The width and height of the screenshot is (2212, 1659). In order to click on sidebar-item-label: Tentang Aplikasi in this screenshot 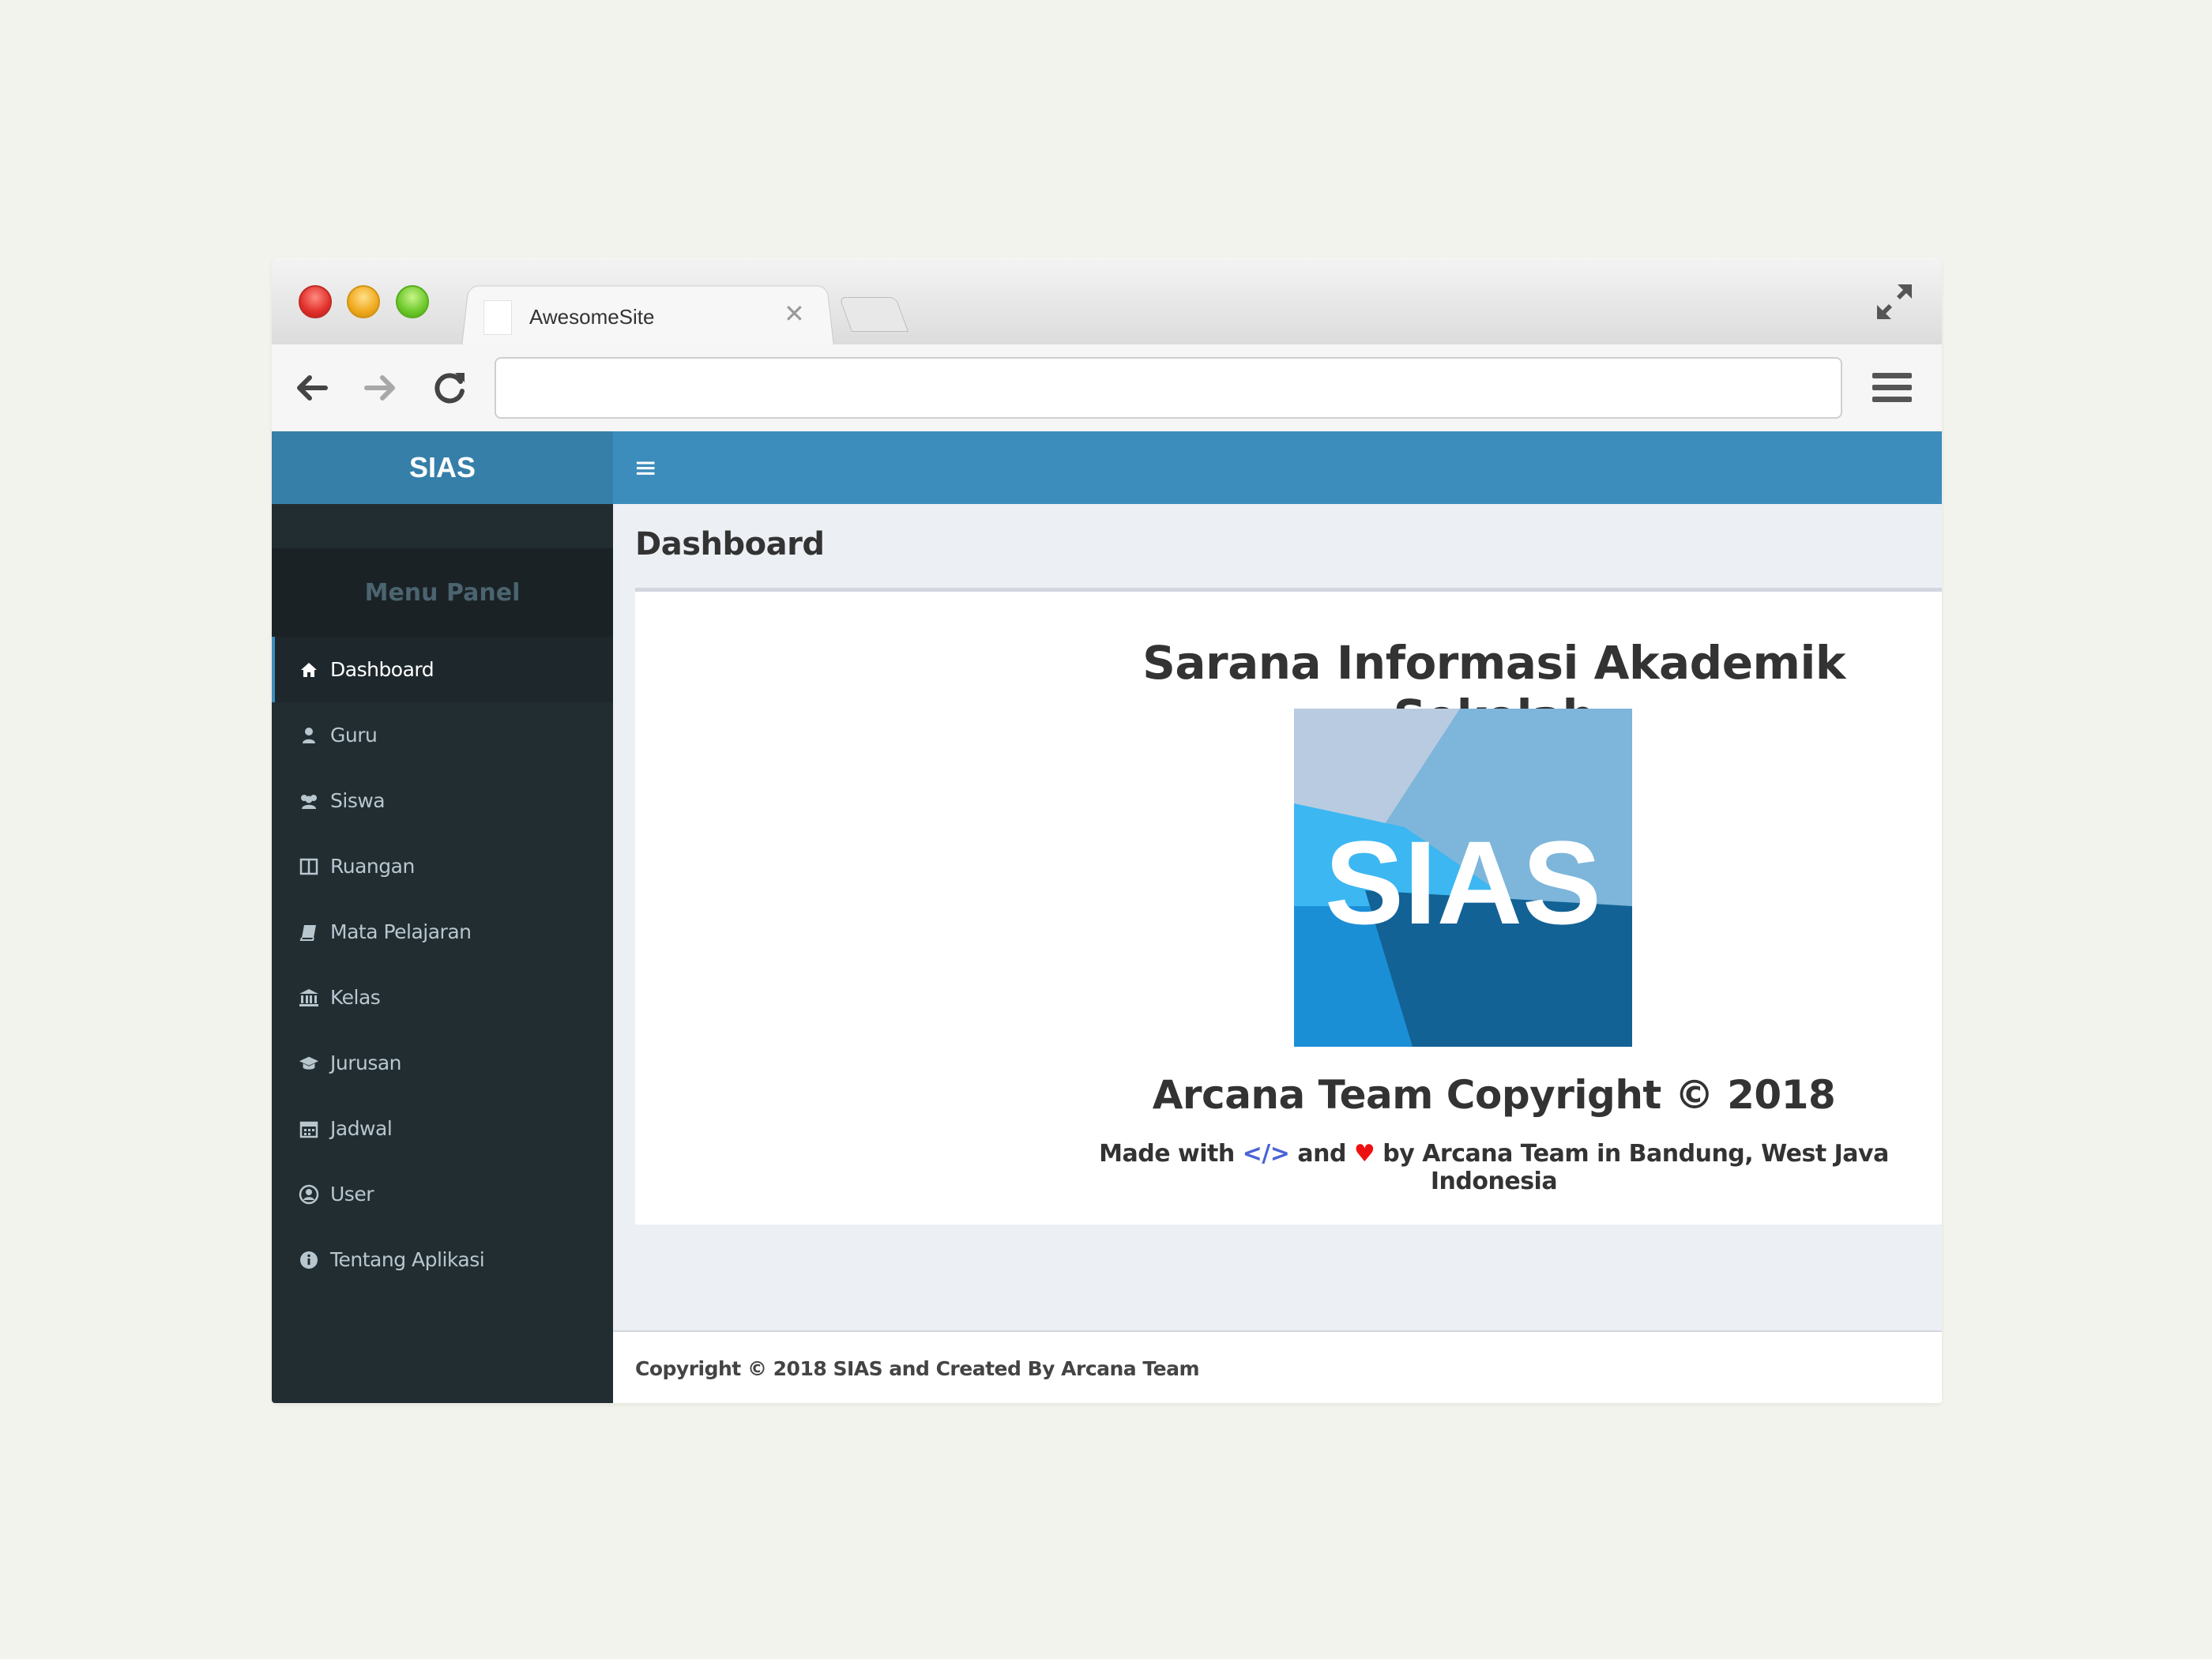, I will do `click(407, 1260)`.